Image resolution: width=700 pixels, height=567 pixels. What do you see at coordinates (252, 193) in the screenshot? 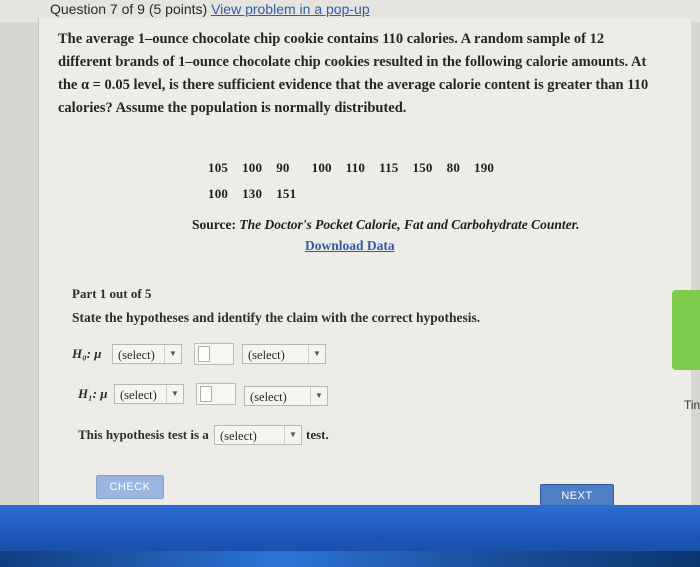
I see `data-value: 130` at bounding box center [252, 193].